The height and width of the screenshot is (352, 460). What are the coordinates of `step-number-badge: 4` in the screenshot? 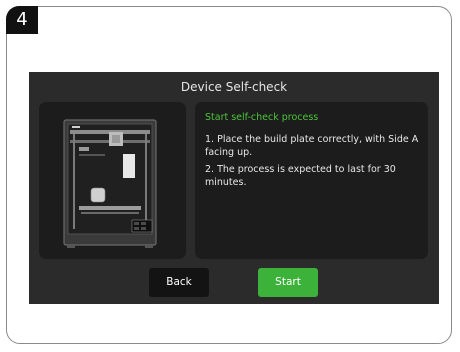 It's located at (22, 20).